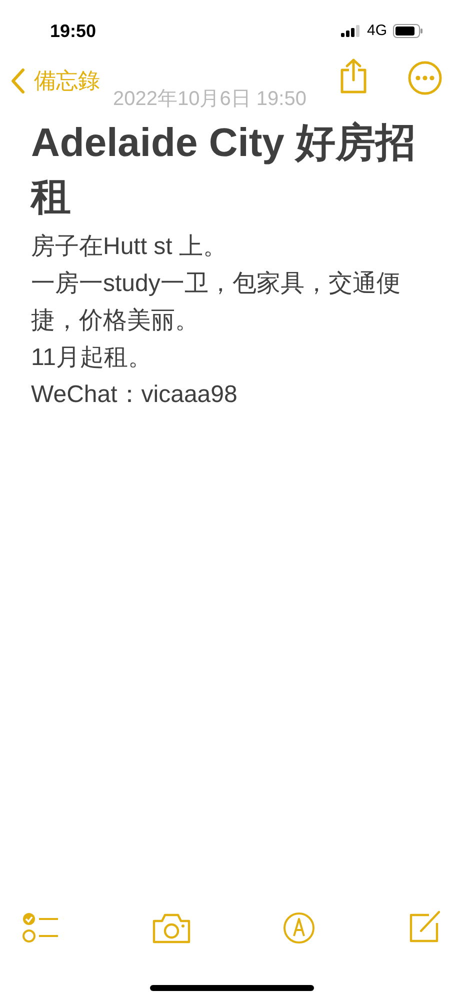 This screenshot has height=1000, width=463. Describe the element at coordinates (408, 31) in the screenshot. I see `battery-icon` at that location.